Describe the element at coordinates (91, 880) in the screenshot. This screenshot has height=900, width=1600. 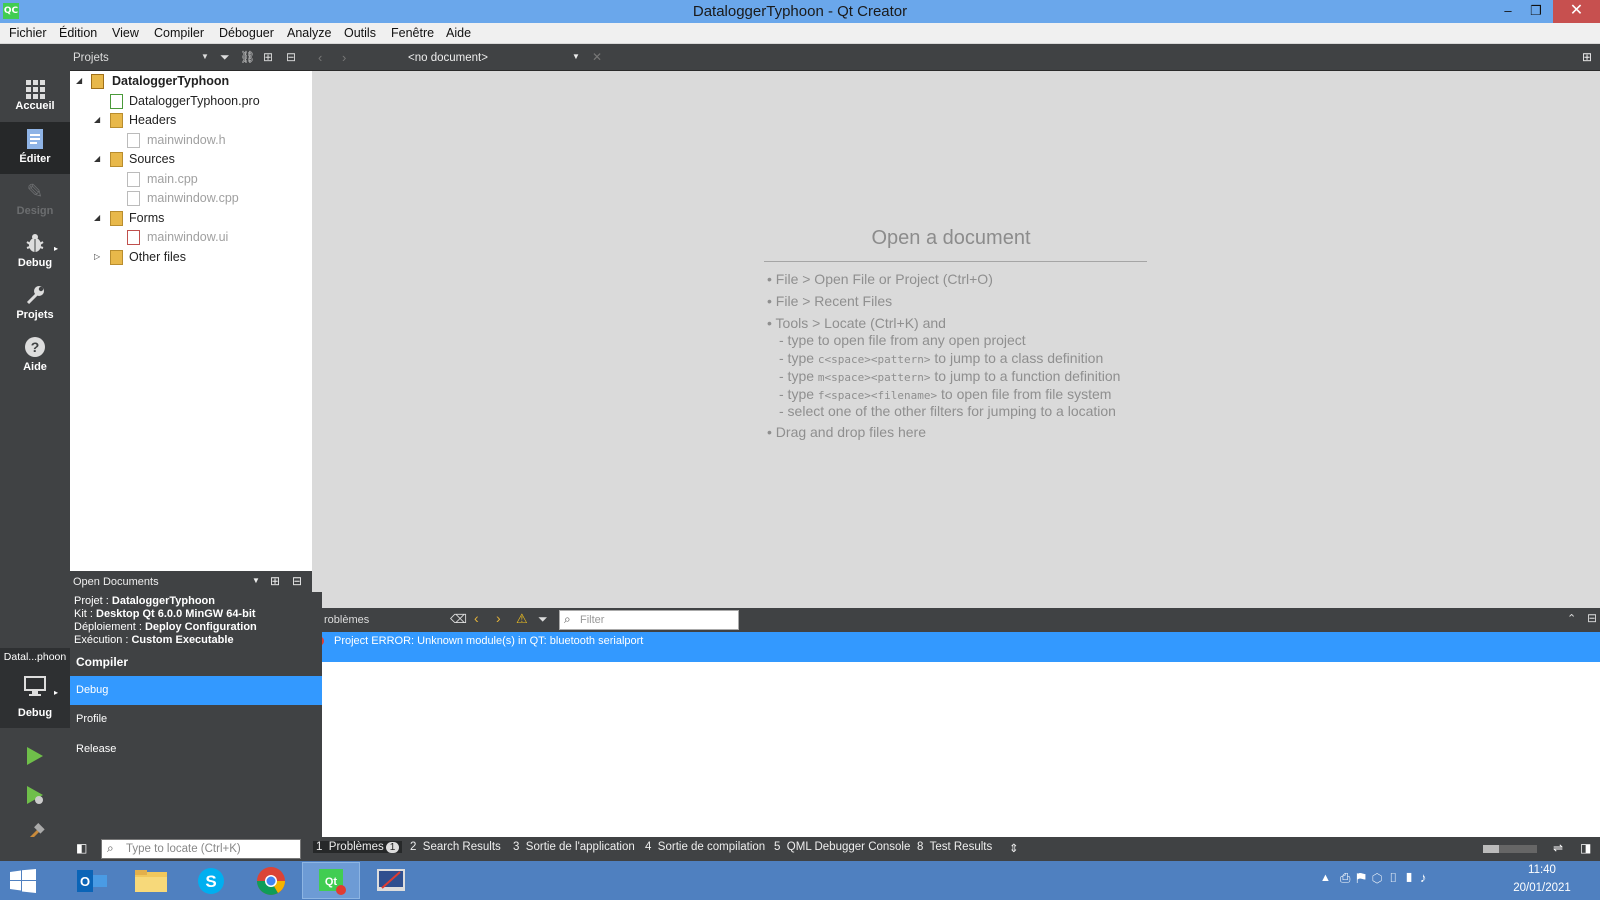
I see `taskbar-outlook: O` at that location.